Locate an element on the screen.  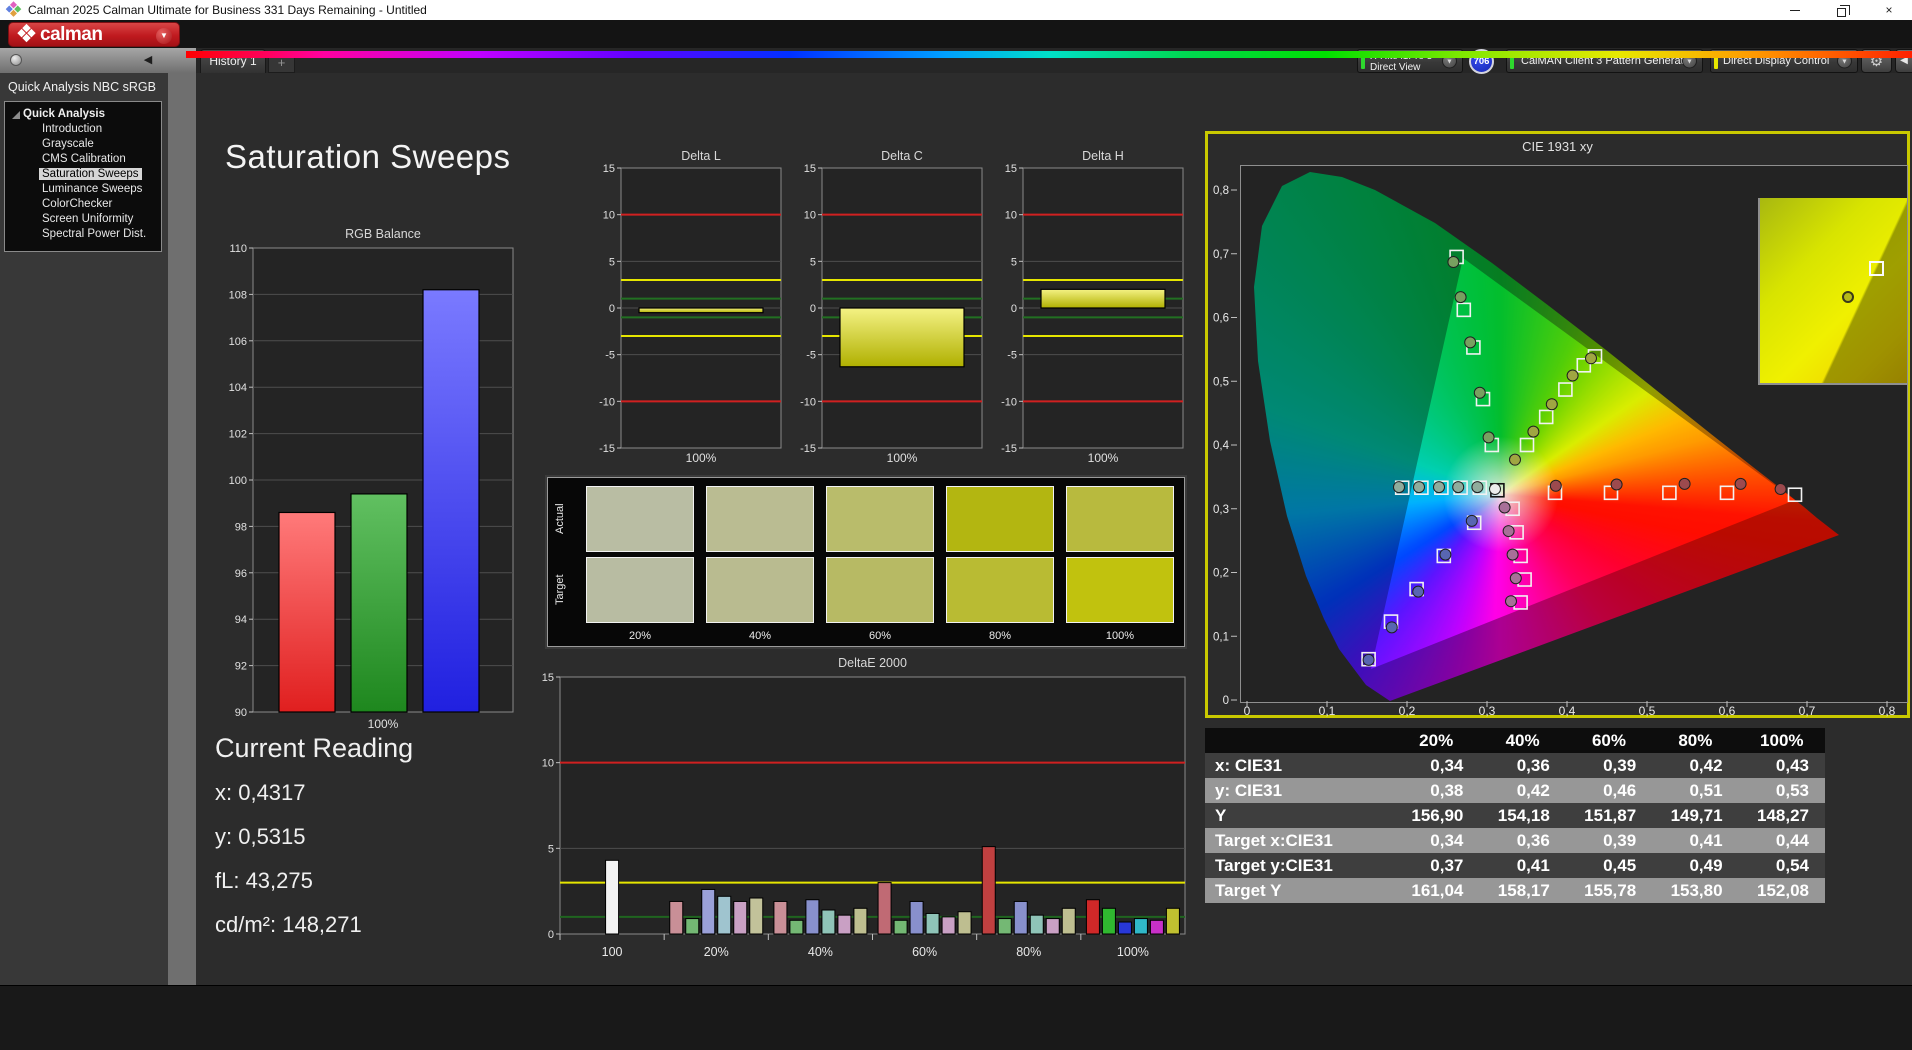
svg-text: -15 is located at coordinates (607, 449).